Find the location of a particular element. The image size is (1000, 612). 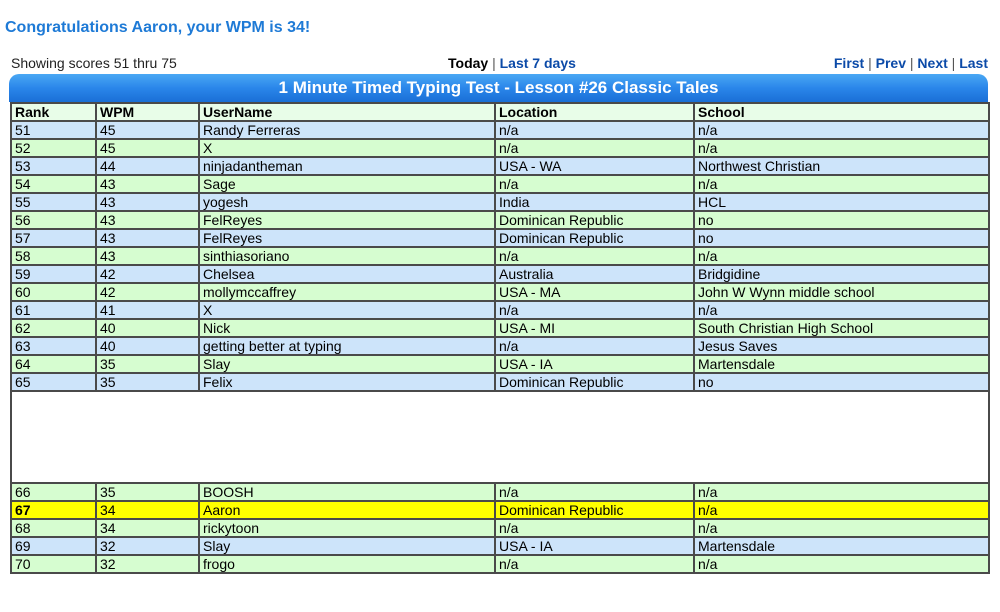

cell-rank: 59 is located at coordinates (53, 274).